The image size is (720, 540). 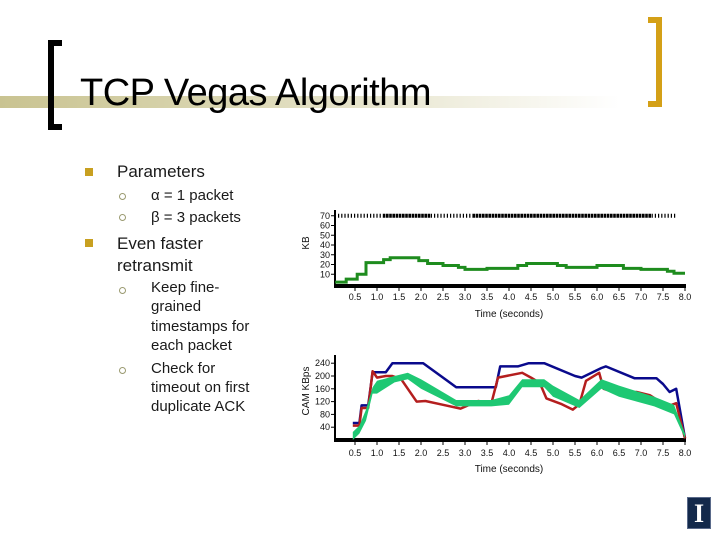 I want to click on y-tick-label: 120, so click(x=322, y=402).